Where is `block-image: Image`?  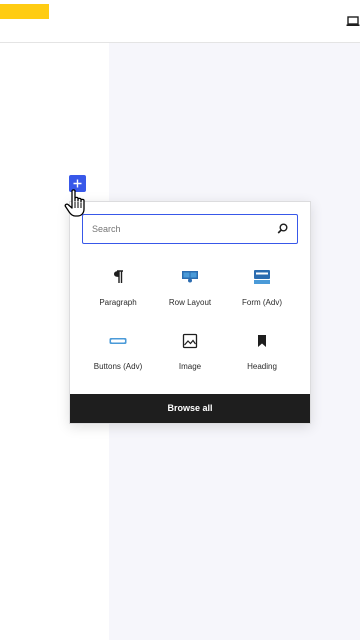 block-image: Image is located at coordinates (190, 350).